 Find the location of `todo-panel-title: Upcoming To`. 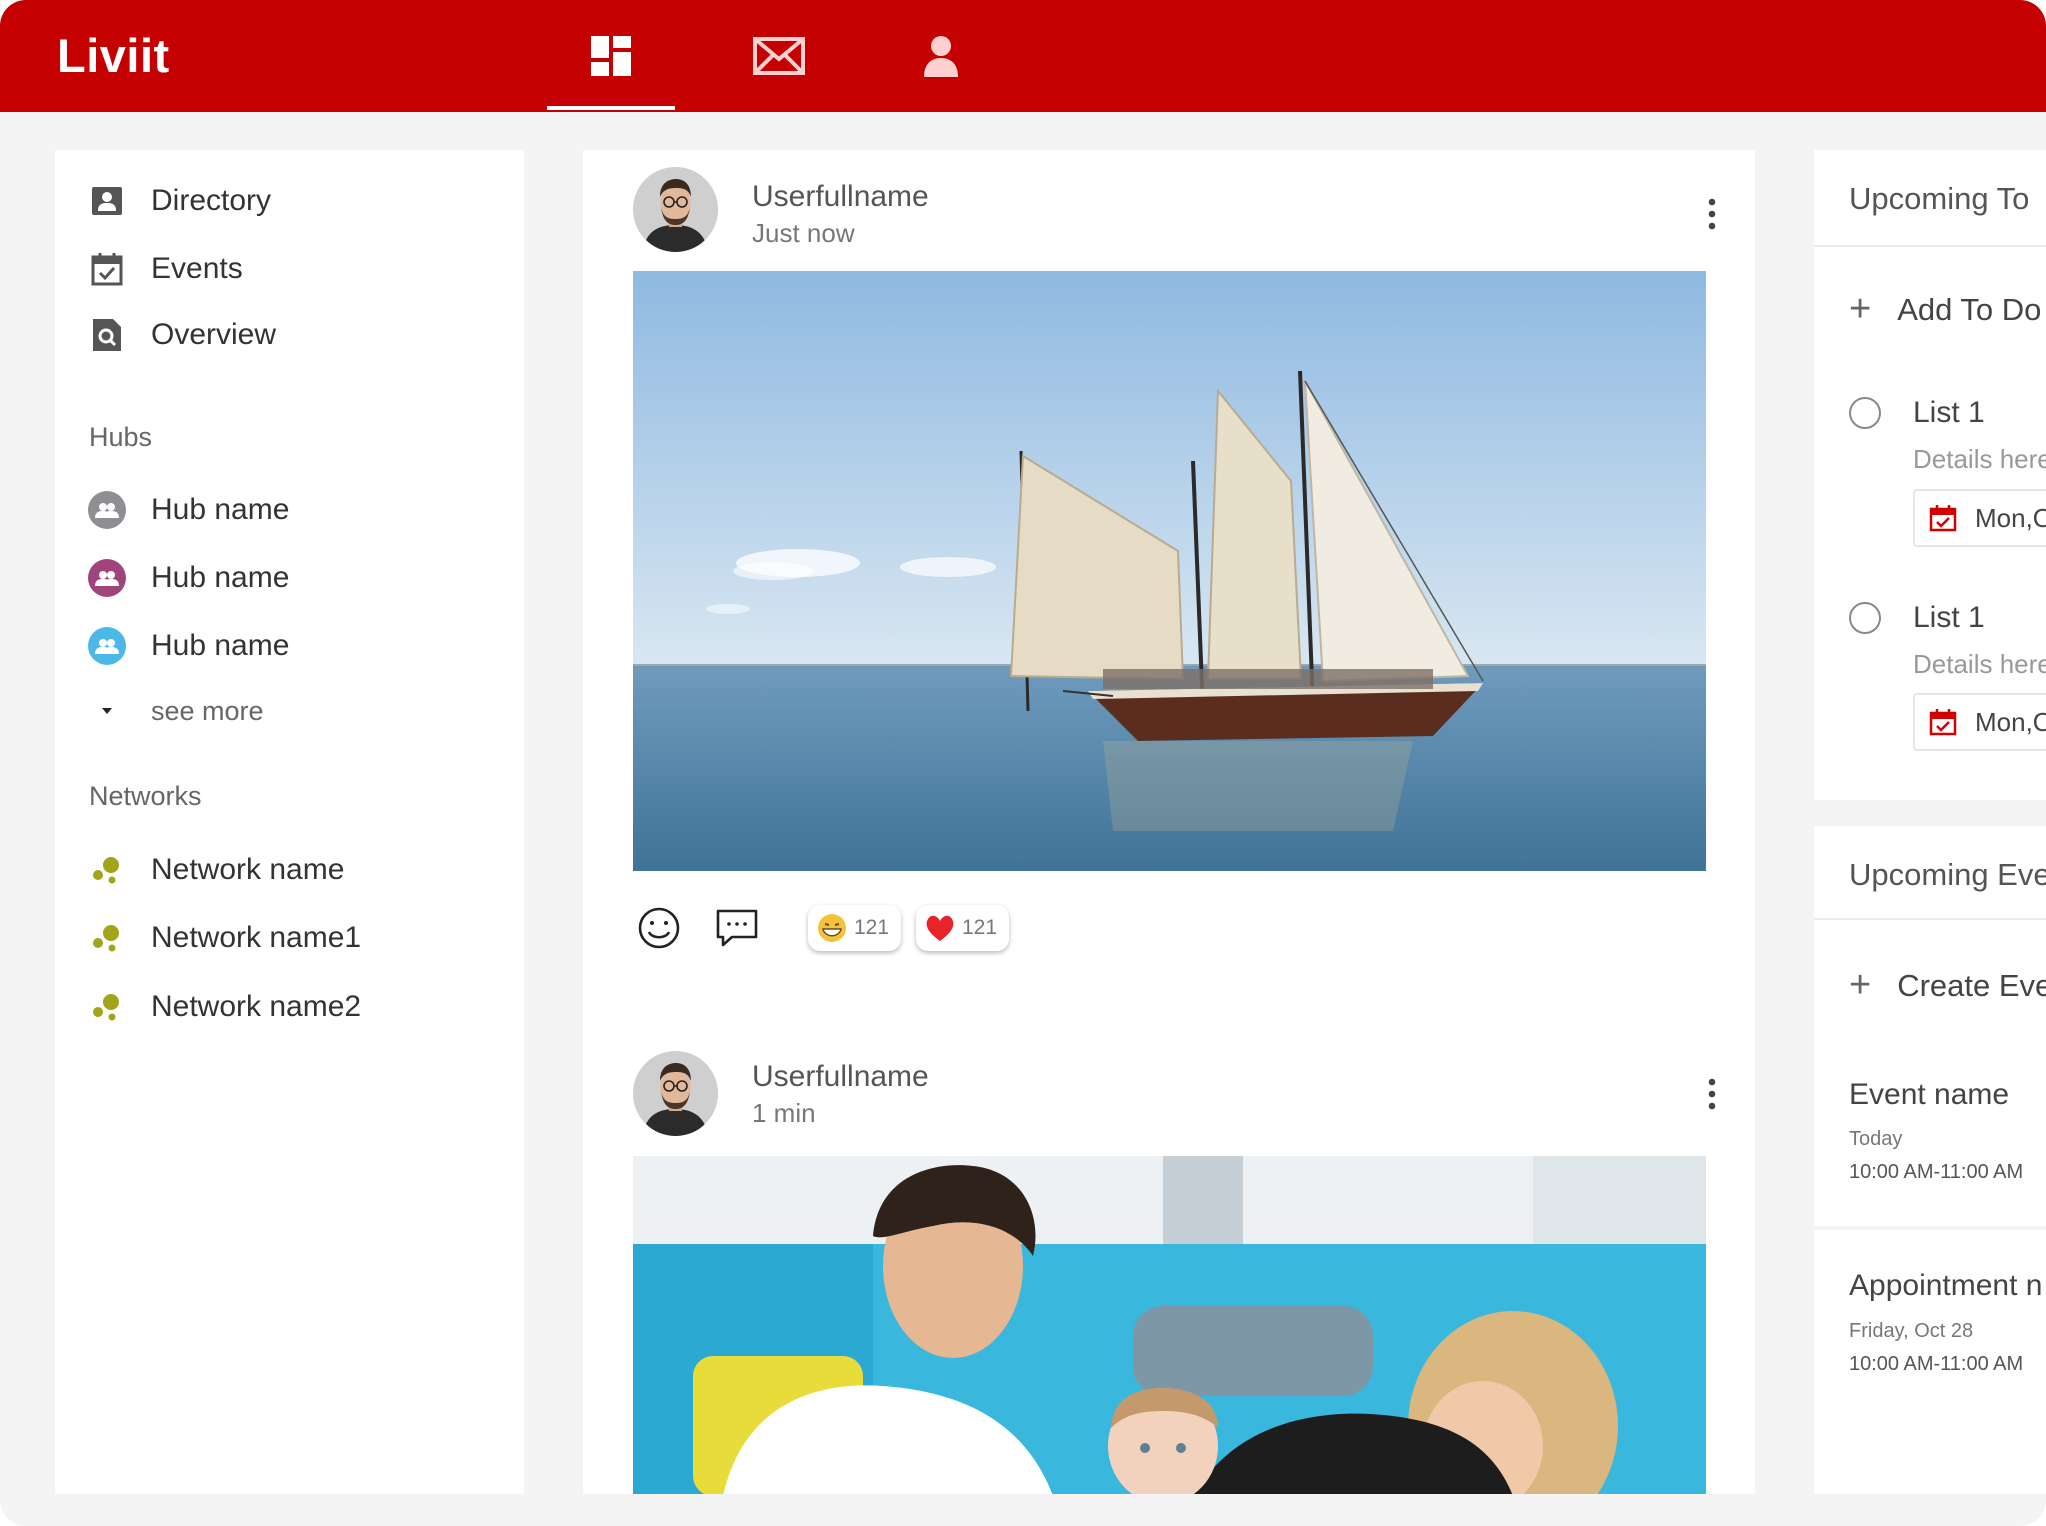

todo-panel-title: Upcoming To is located at coordinates (1939, 198).